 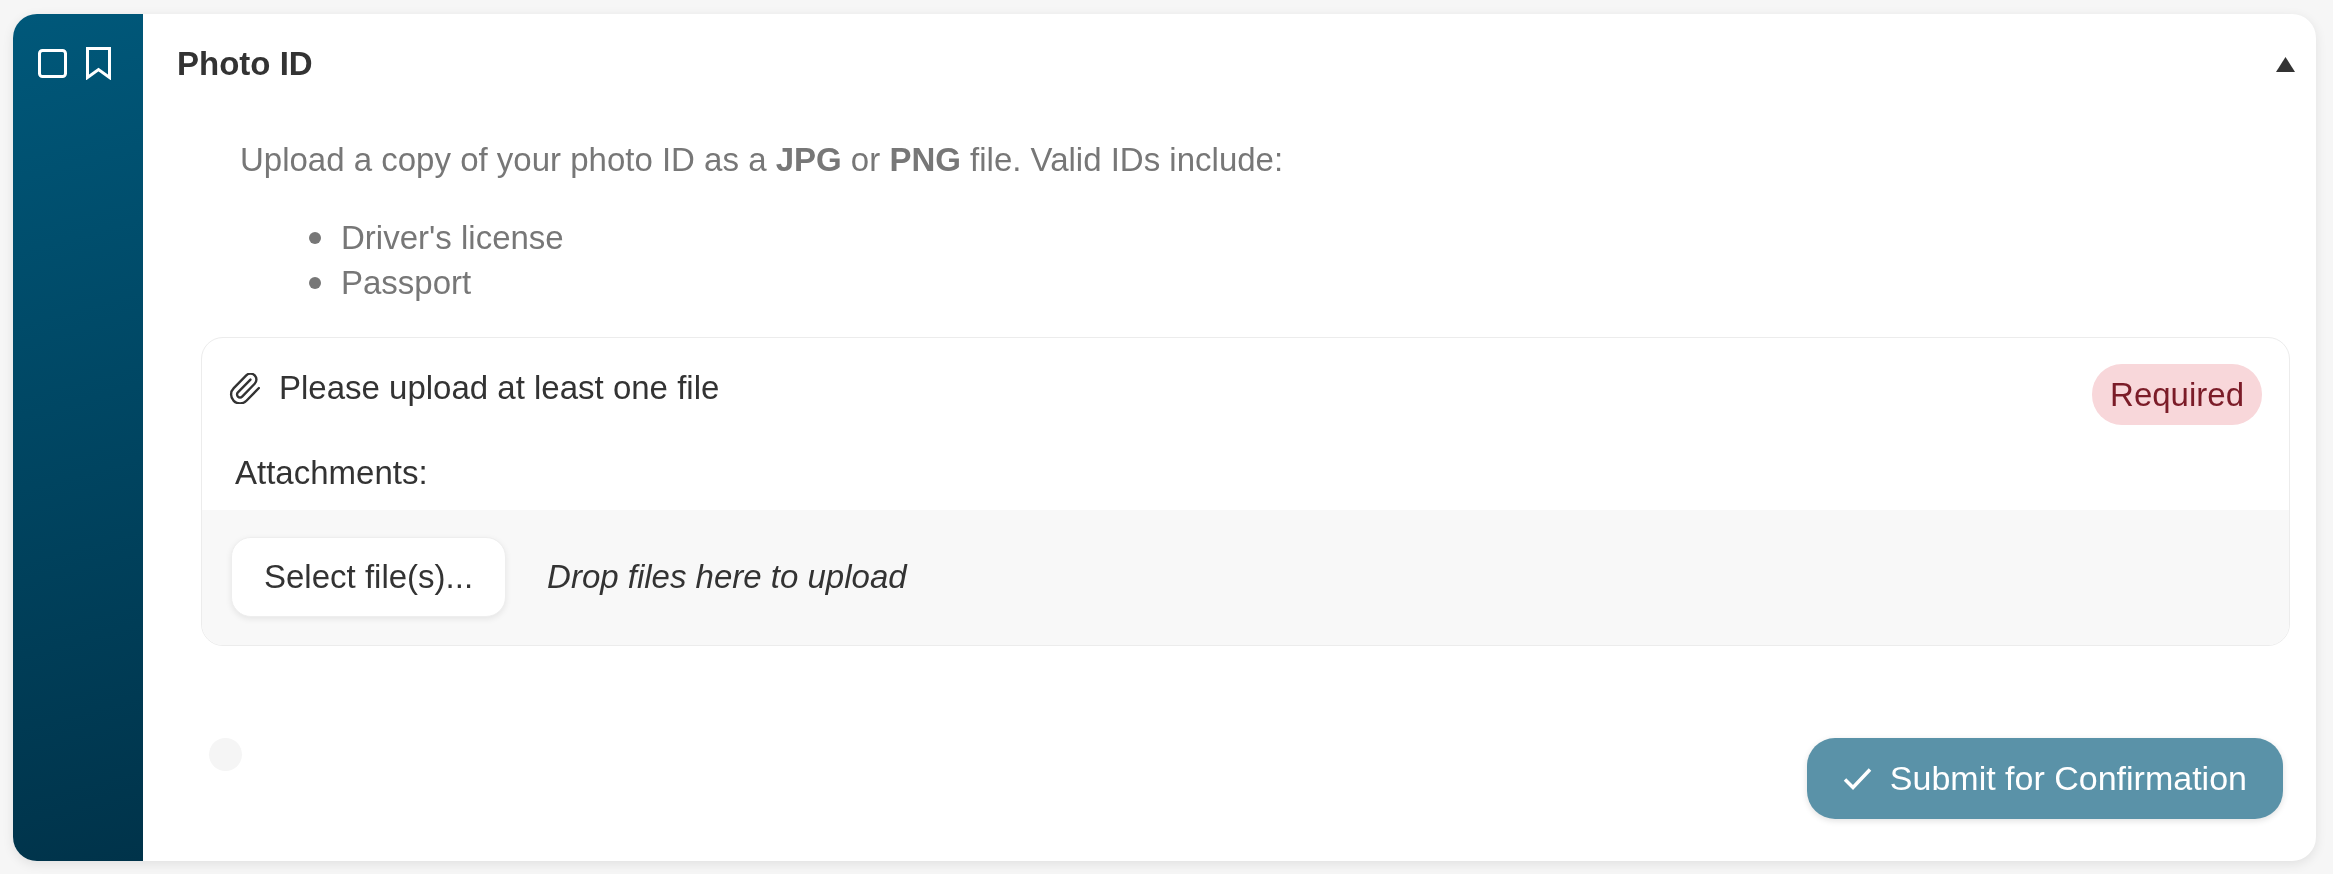 What do you see at coordinates (244, 388) in the screenshot?
I see `paperclip-icon` at bounding box center [244, 388].